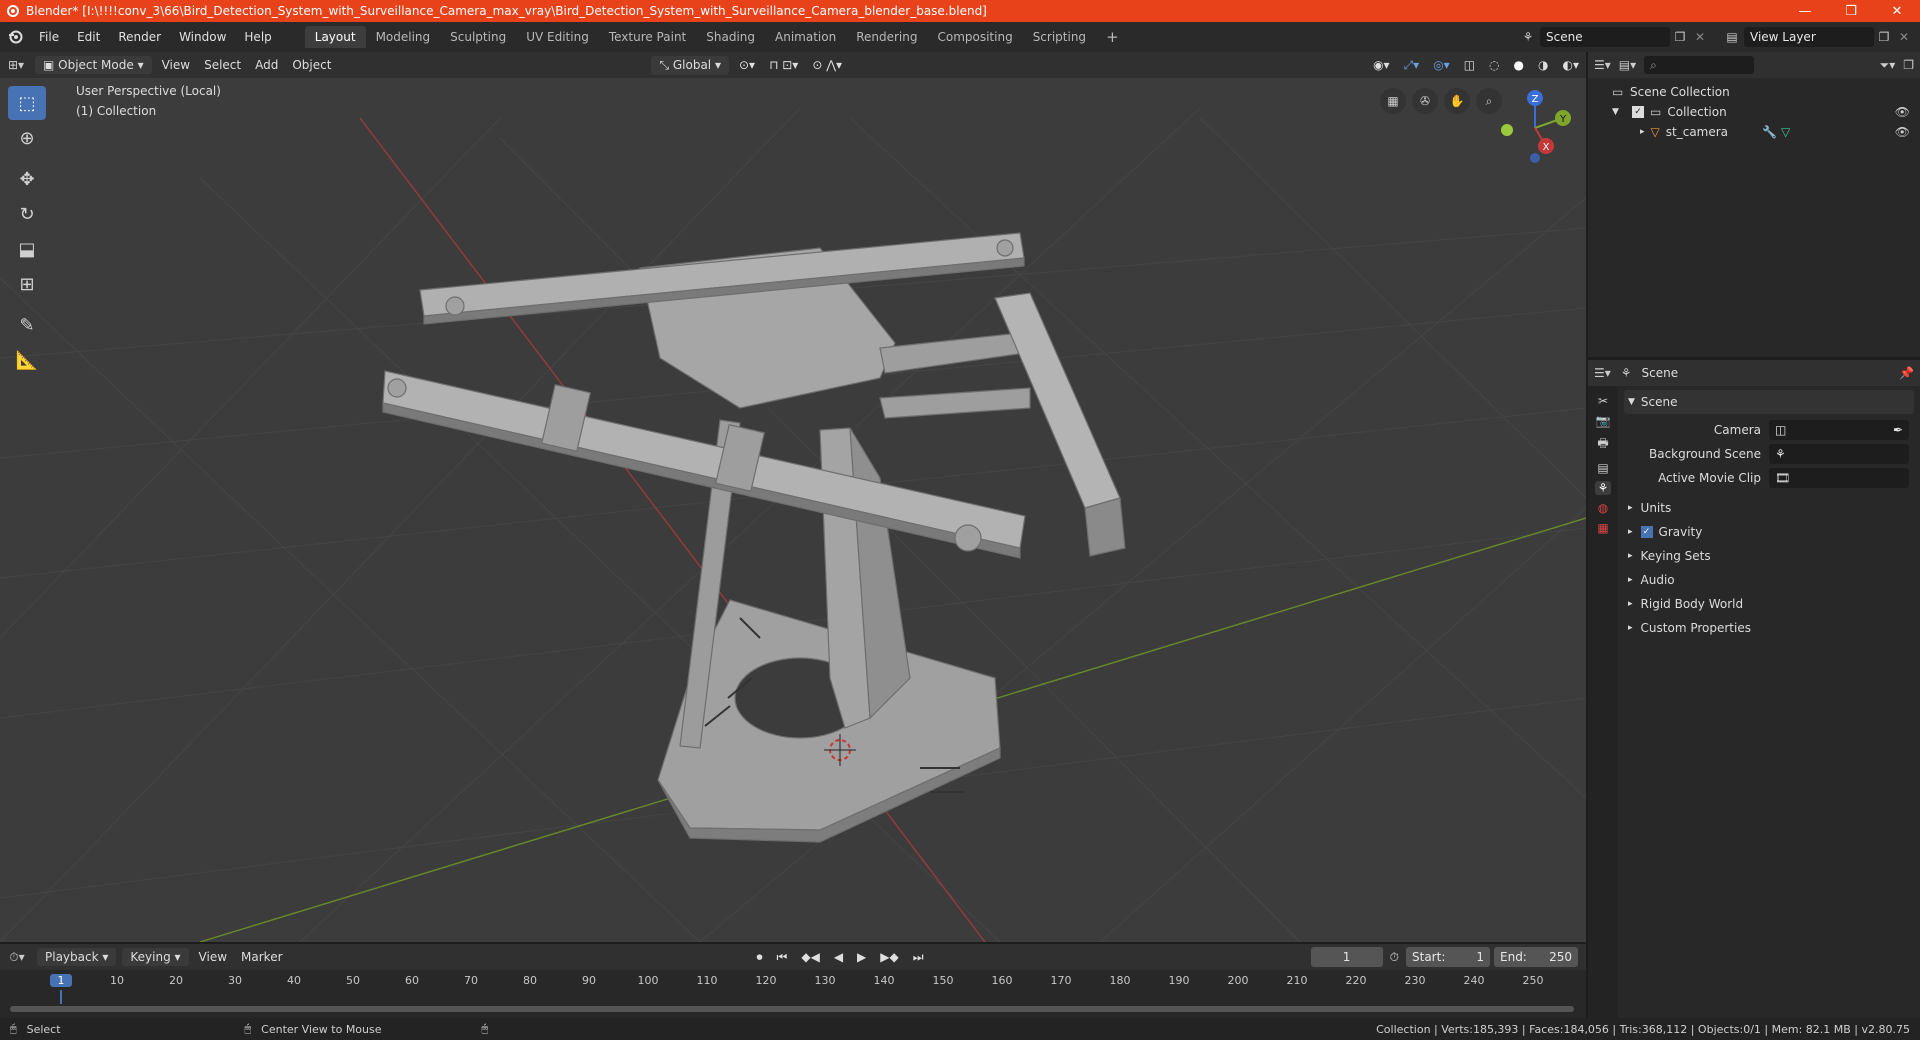 The width and height of the screenshot is (1920, 1040). What do you see at coordinates (1638, 112) in the screenshot?
I see `collection-checkbox: ✓` at bounding box center [1638, 112].